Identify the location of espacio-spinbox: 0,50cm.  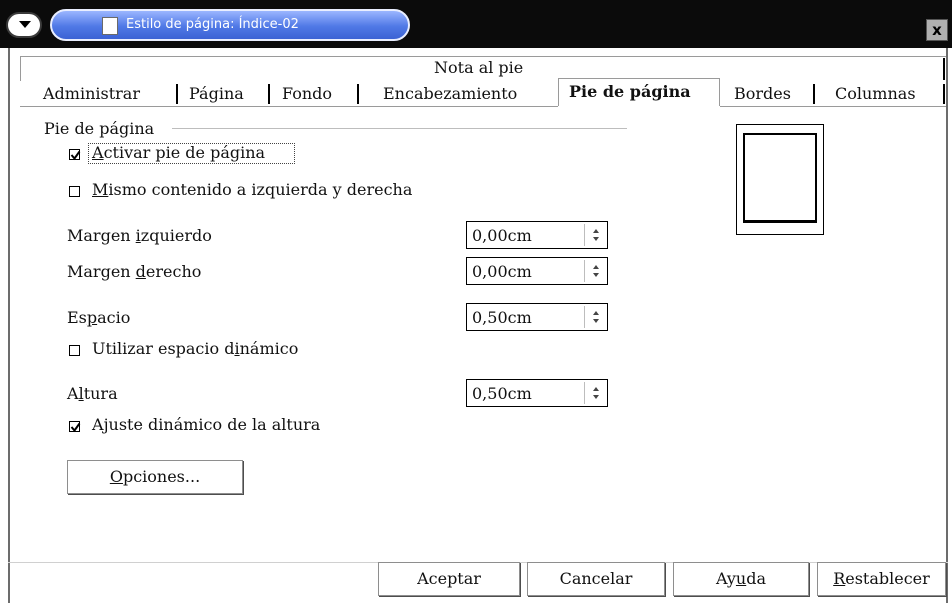
(537, 317).